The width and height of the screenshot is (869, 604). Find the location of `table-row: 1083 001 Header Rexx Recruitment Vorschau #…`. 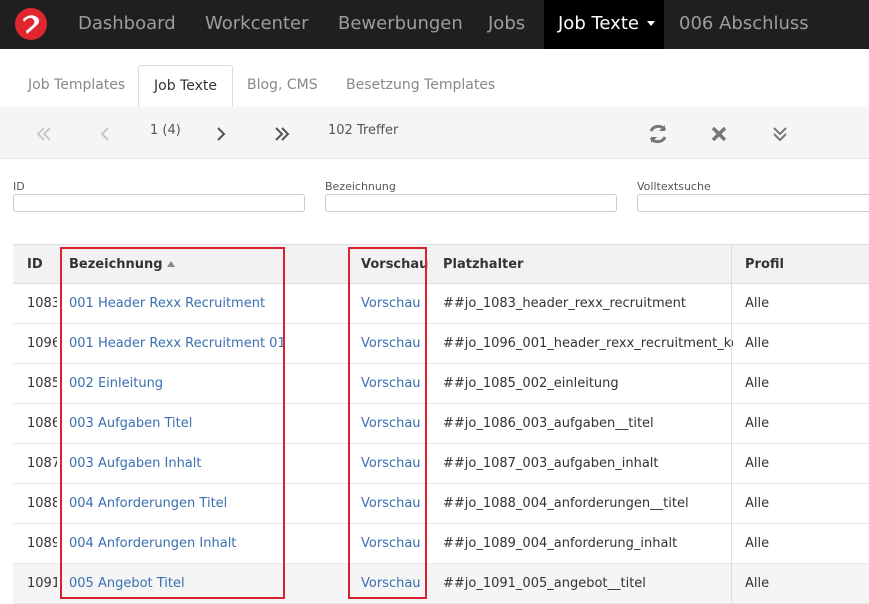

table-row: 1083 001 Header Rexx Recruitment Vorschau #… is located at coordinates (441, 304).